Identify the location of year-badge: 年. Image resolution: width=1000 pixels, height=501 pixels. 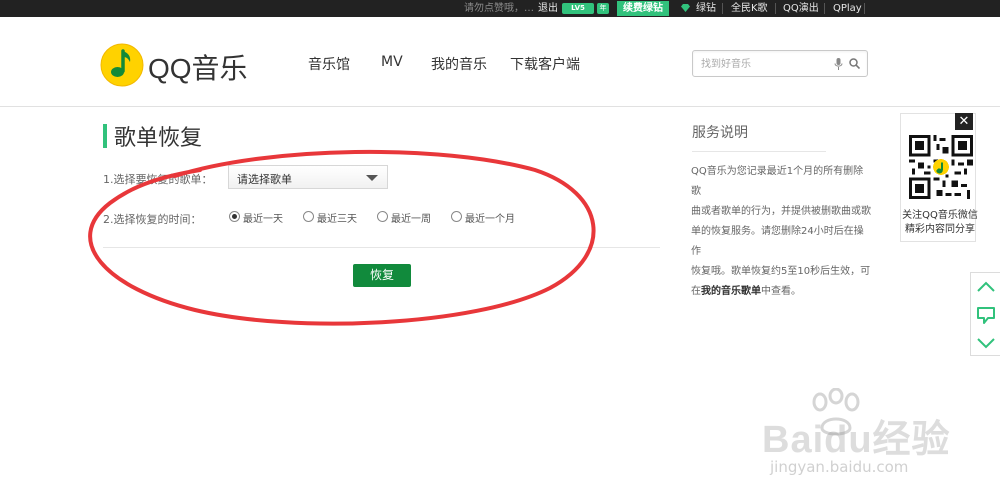
(603, 8).